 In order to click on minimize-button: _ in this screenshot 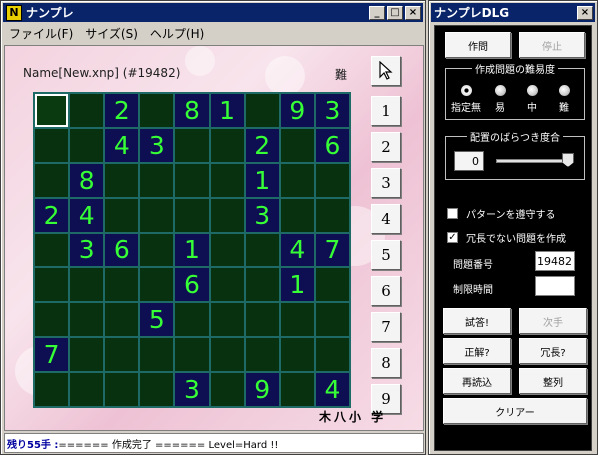, I will do `click(377, 12)`.